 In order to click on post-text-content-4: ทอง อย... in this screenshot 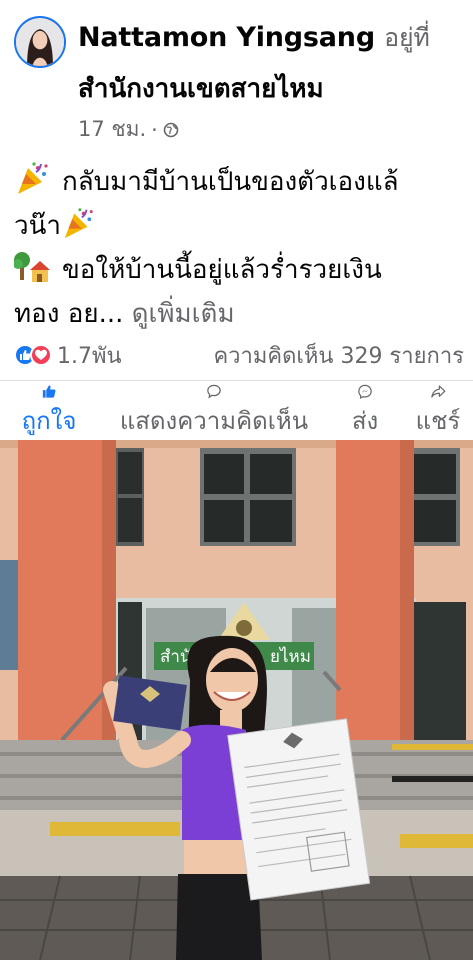, I will do `click(69, 314)`.